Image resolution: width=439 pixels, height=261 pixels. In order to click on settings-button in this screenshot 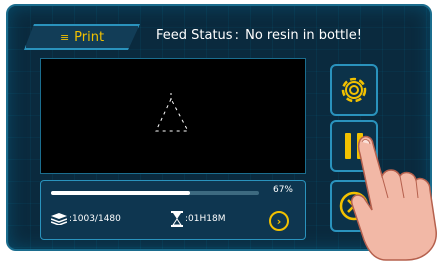, I will do `click(354, 90)`.